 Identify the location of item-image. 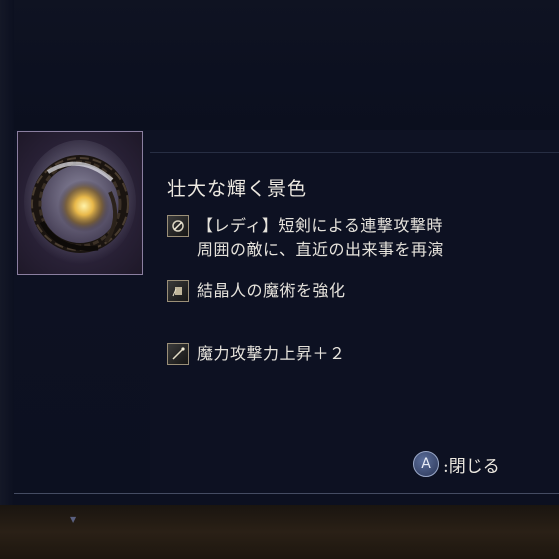
(80, 203).